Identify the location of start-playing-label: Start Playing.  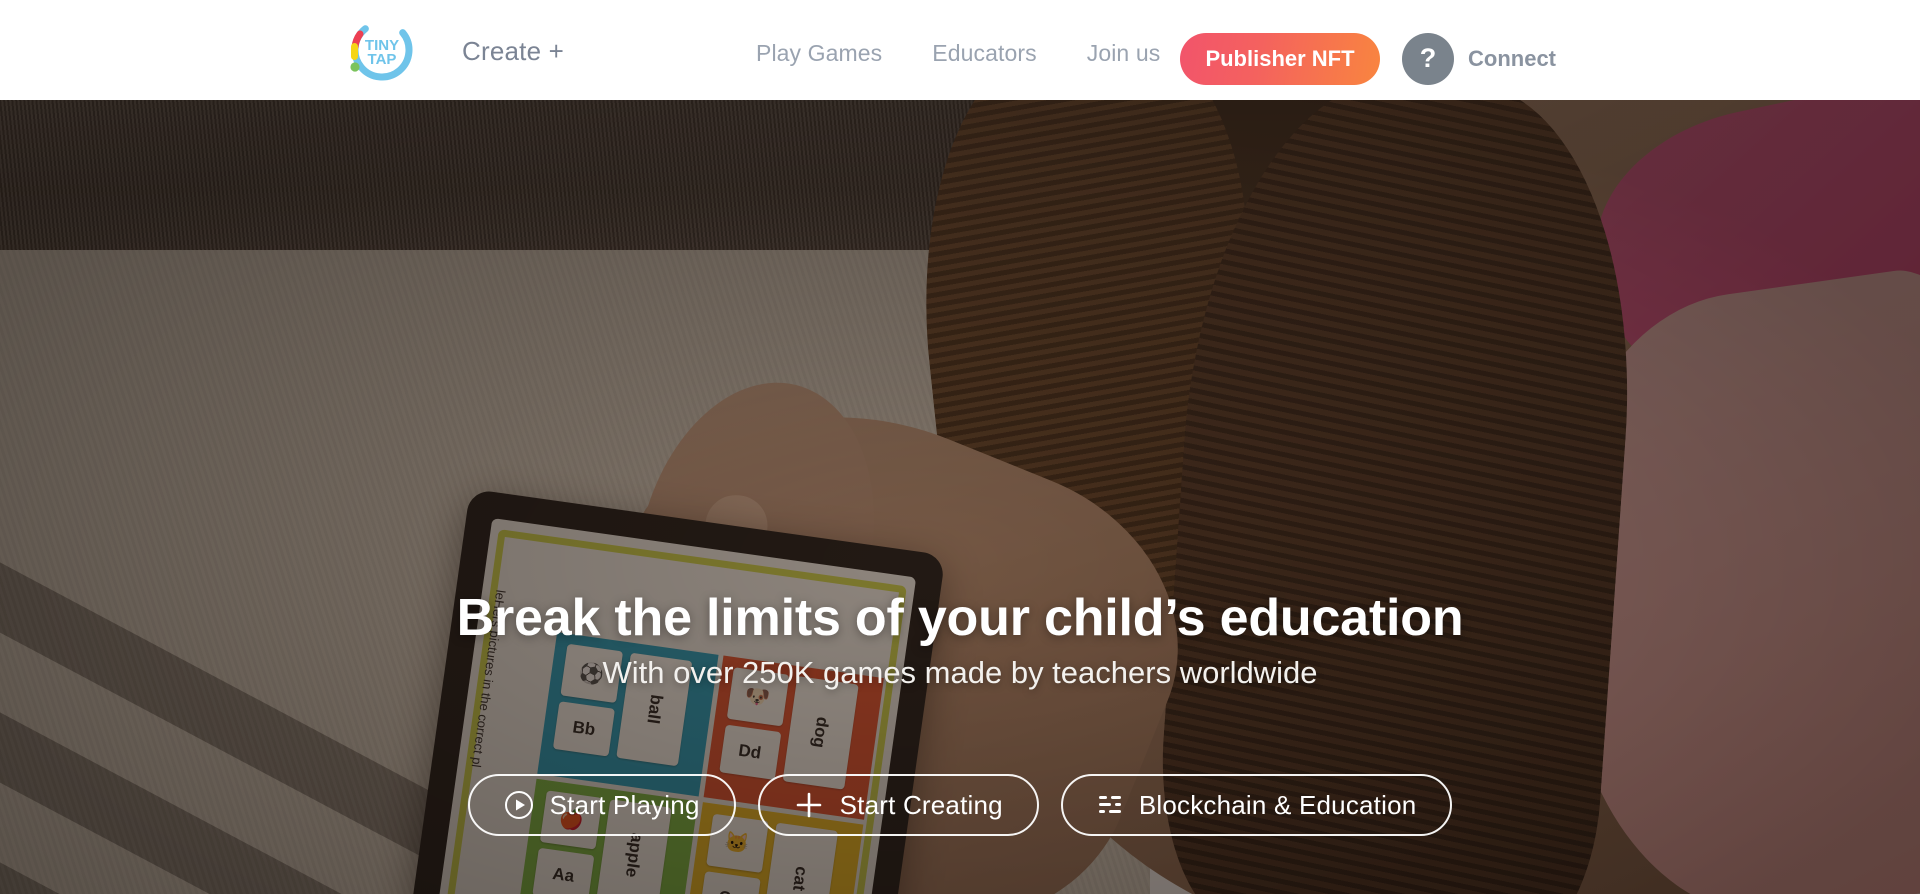
(624, 804).